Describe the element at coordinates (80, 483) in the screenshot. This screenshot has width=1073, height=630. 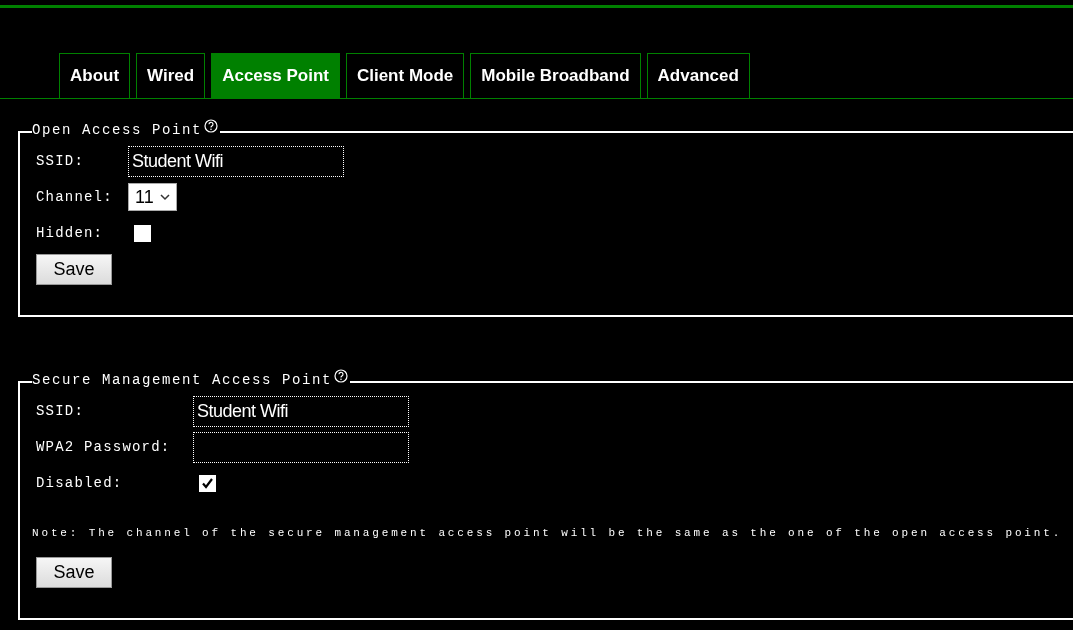
I see `field-label: Disabled:` at that location.